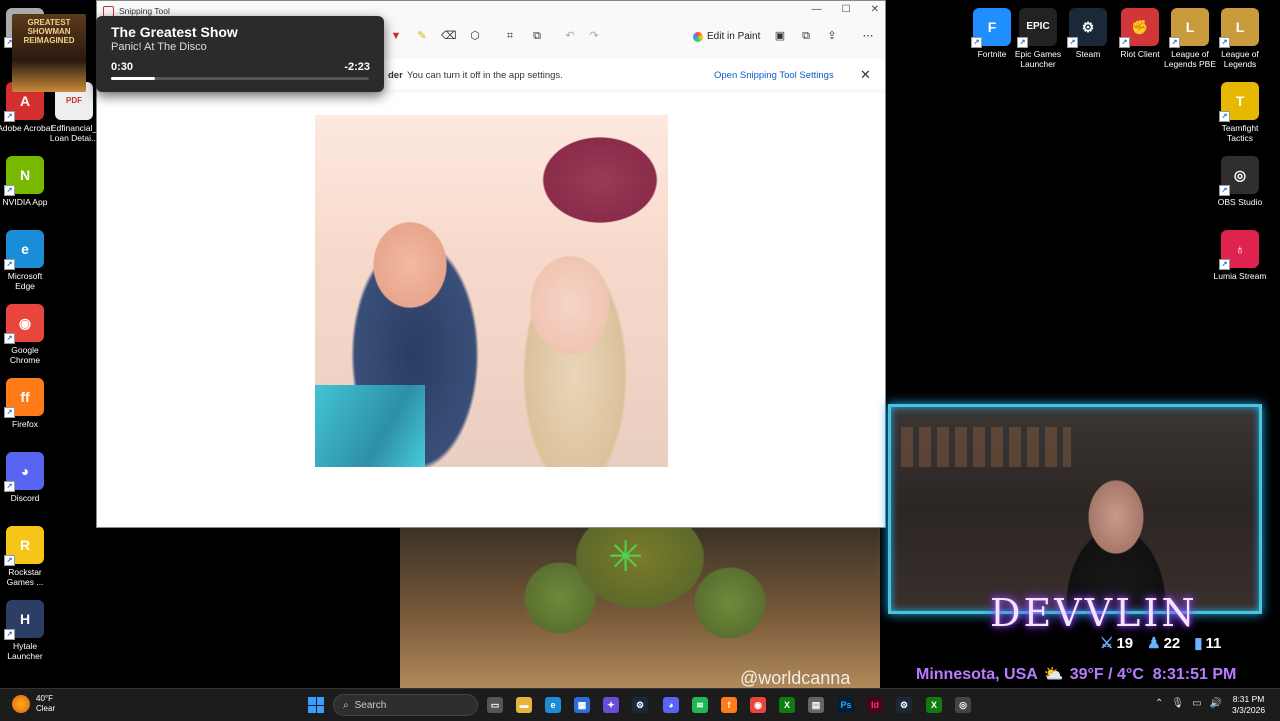 The width and height of the screenshot is (1280, 721). Describe the element at coordinates (816, 705) in the screenshot. I see `app-icon: ▤` at that location.